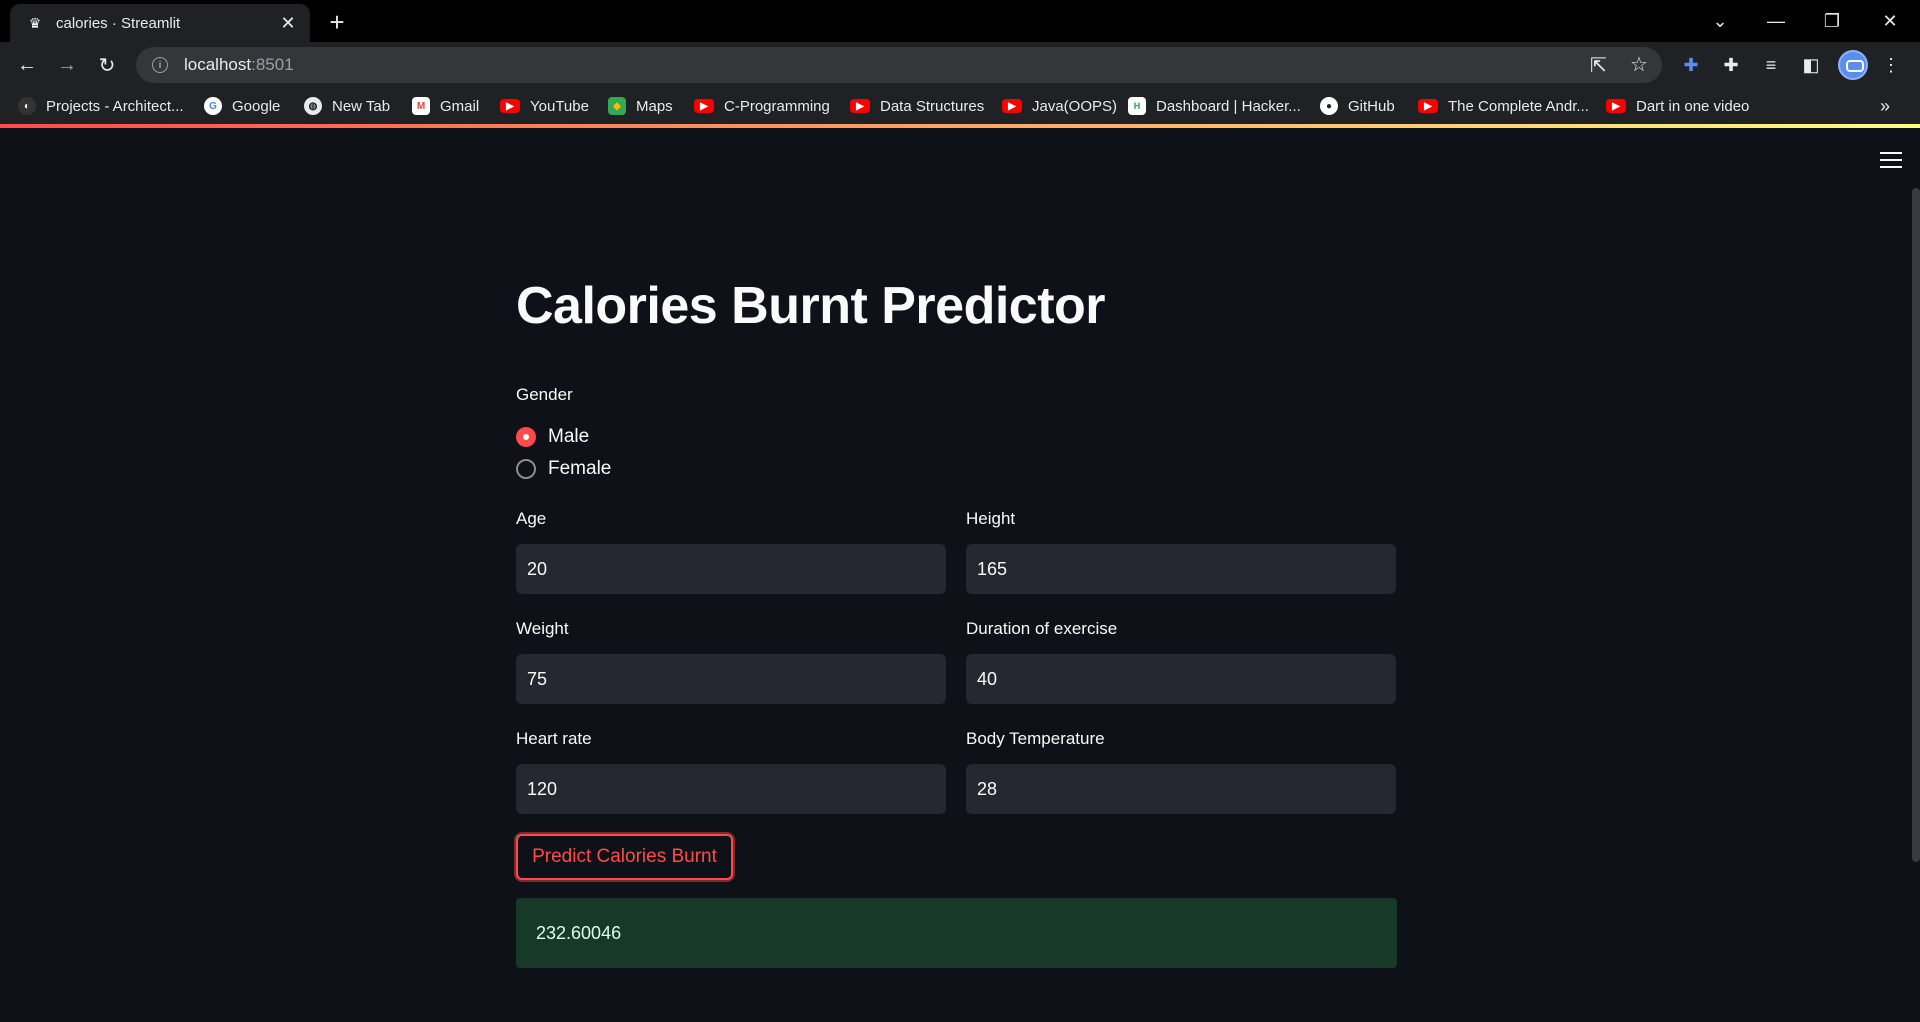 This screenshot has width=1920, height=1022. Describe the element at coordinates (256, 106) in the screenshot. I see `bookmark-label: Google` at that location.